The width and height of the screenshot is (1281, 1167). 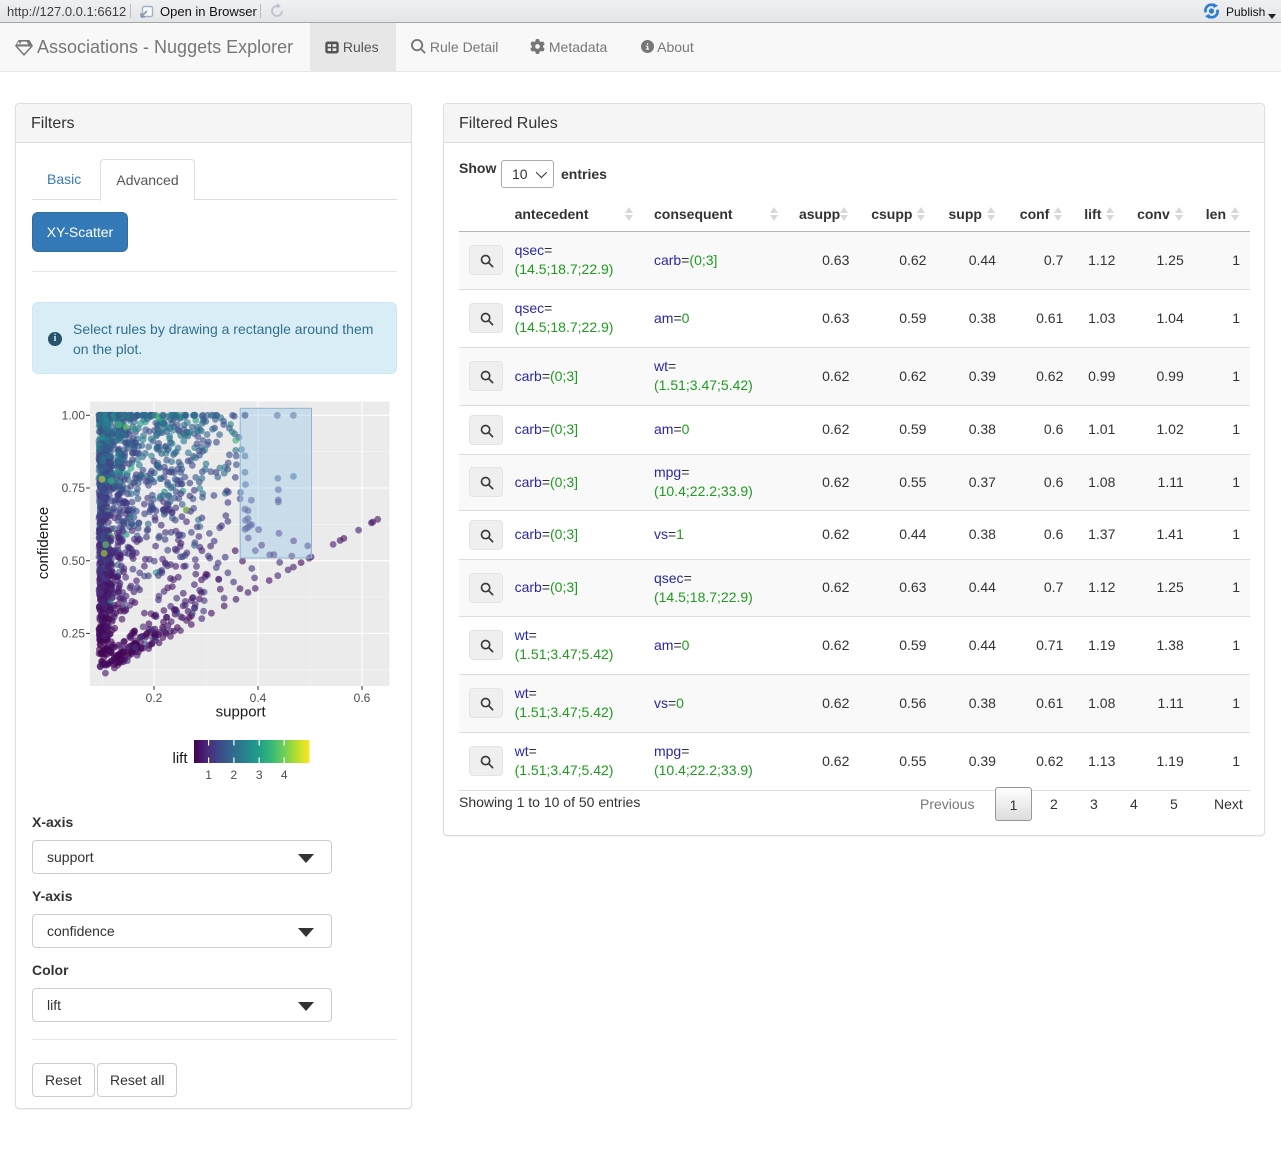 I want to click on svg-text: 0.50, so click(x=74, y=561).